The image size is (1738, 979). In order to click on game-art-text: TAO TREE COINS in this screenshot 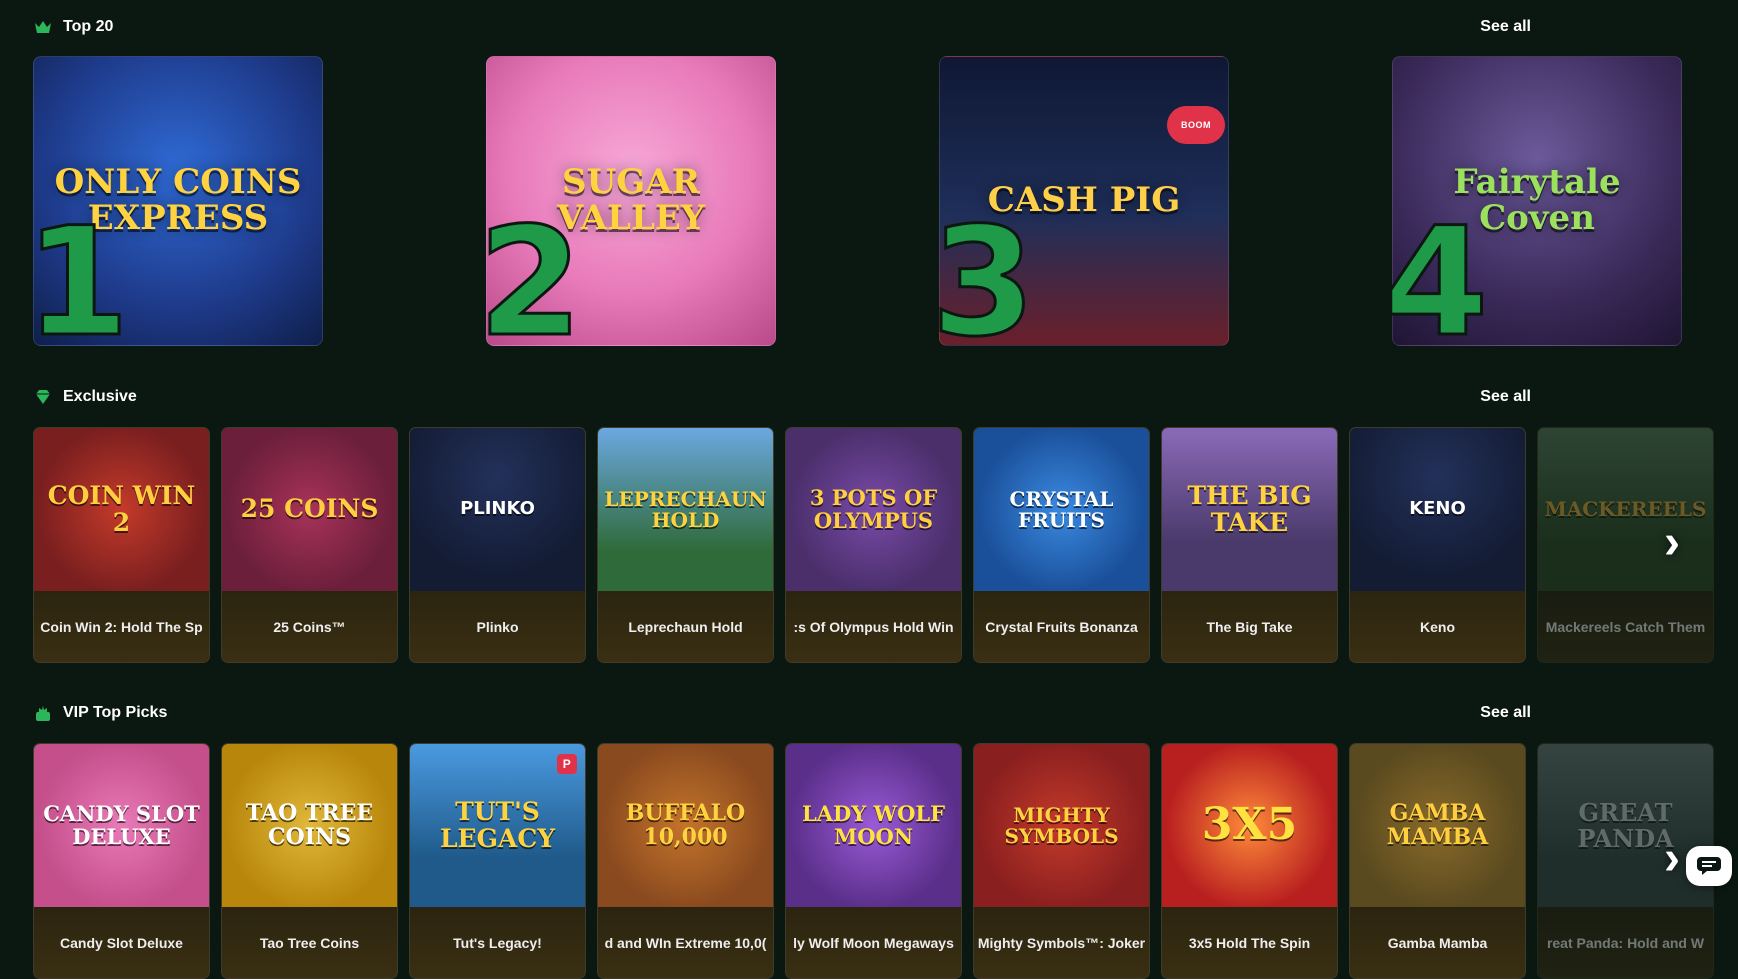, I will do `click(309, 825)`.